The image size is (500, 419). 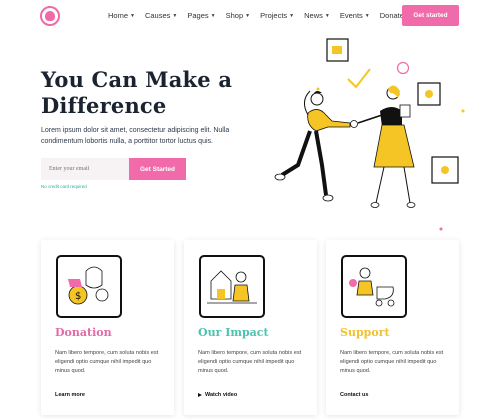 I want to click on nav-label: Shop, so click(x=234, y=15).